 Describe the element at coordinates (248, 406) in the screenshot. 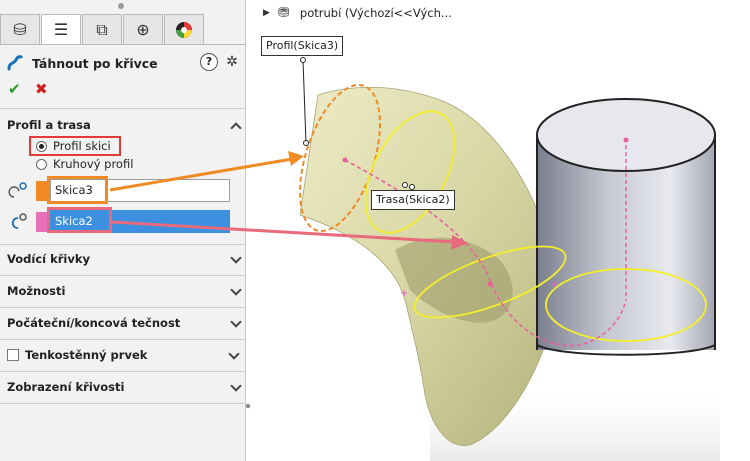

I see `panel-resize-grip` at that location.